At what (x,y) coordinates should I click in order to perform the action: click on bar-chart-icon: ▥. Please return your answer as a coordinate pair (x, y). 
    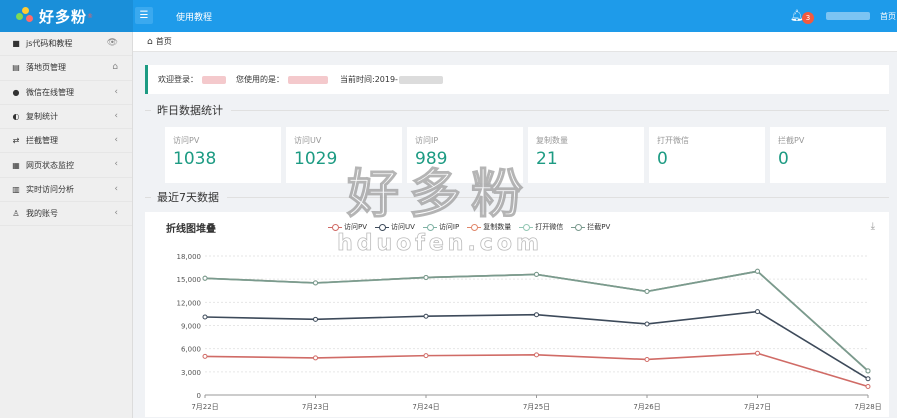
    Looking at the image, I should click on (16, 189).